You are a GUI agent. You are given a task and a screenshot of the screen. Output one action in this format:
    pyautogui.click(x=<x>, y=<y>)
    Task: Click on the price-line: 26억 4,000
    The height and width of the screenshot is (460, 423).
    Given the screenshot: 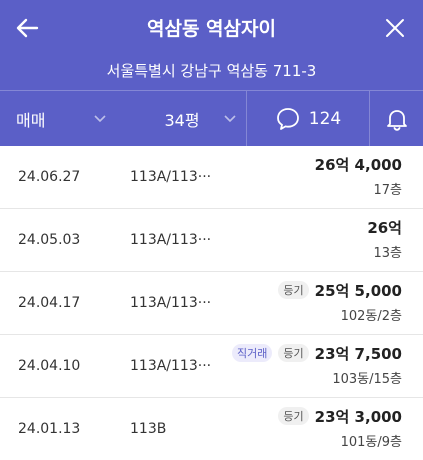 What is the action you would take?
    pyautogui.click(x=358, y=164)
    